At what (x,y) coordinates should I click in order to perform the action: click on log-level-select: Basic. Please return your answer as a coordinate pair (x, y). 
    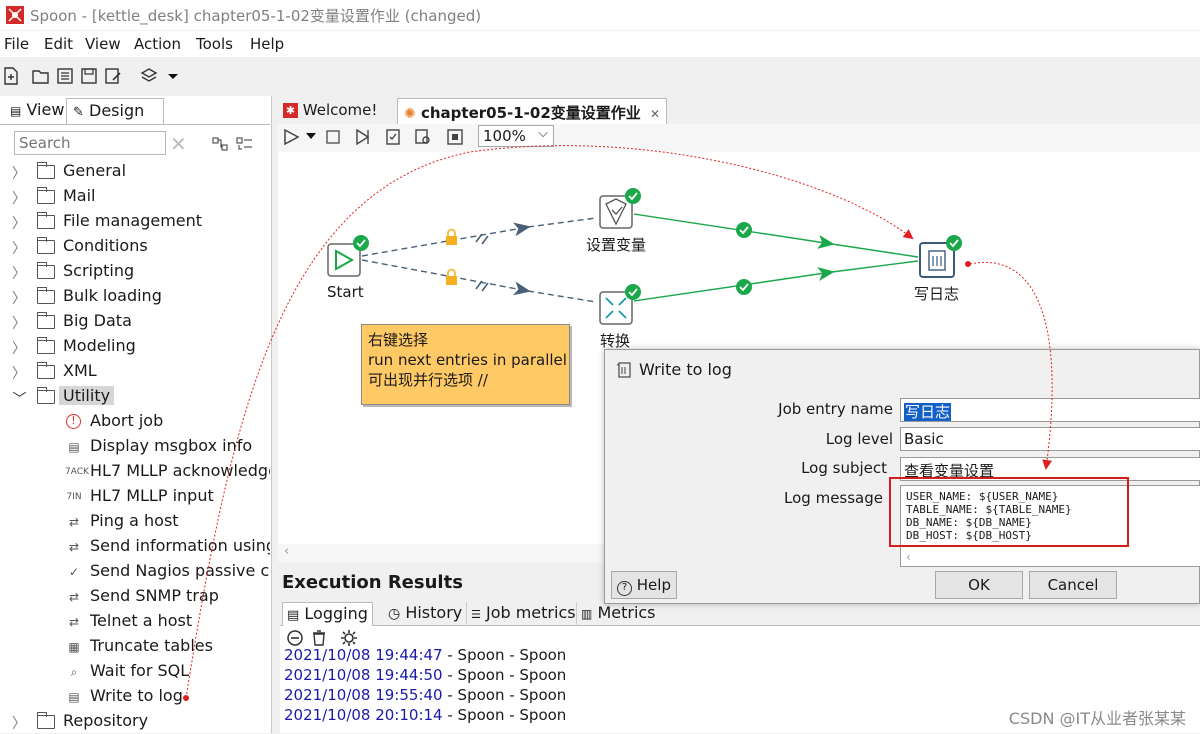
    Looking at the image, I should click on (1050, 439).